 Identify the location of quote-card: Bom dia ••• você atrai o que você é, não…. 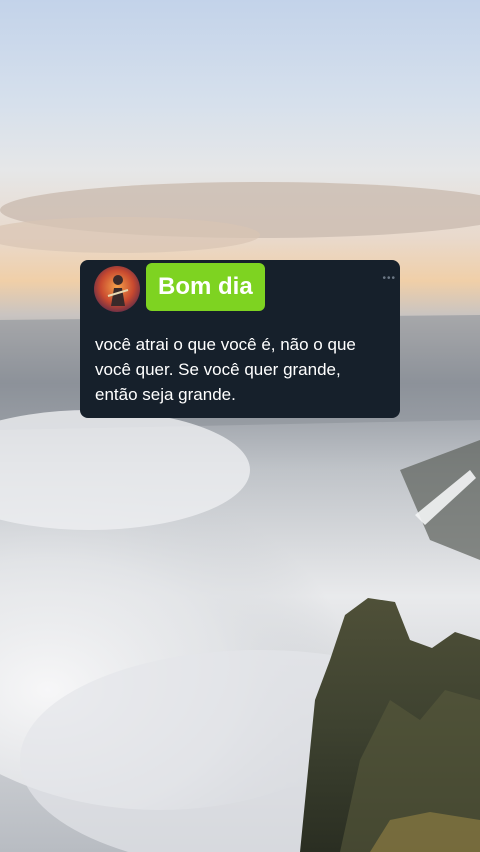
(240, 339).